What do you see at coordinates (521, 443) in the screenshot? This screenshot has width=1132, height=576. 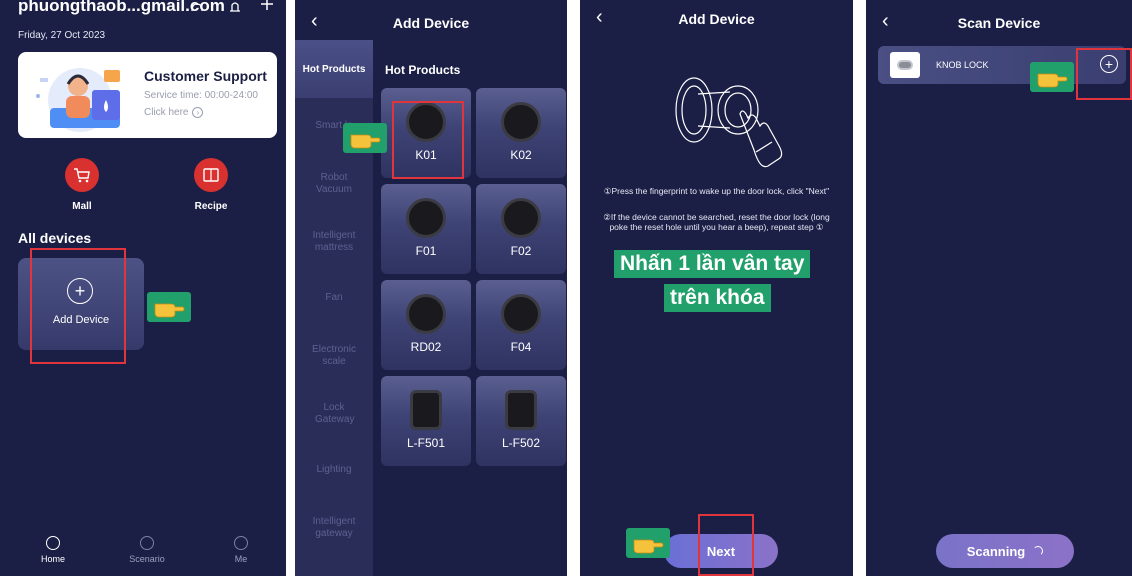 I see `product-label: L-F502` at bounding box center [521, 443].